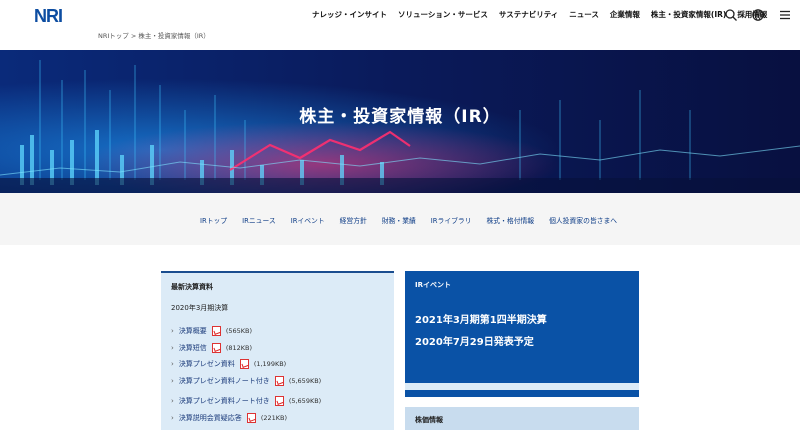 This screenshot has width=800, height=430. What do you see at coordinates (511, 220) in the screenshot?
I see `subnav-stock-rating: 株式・格付情報` at bounding box center [511, 220].